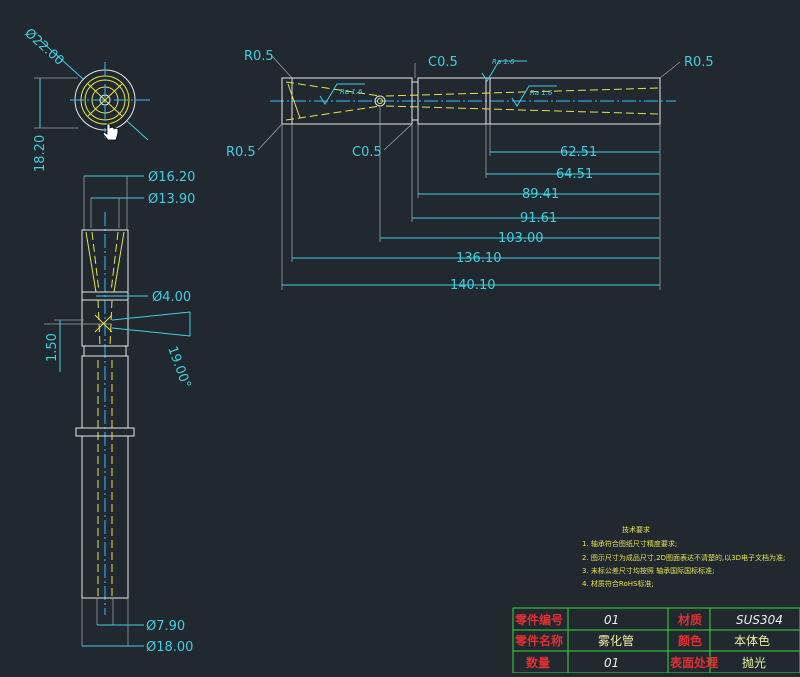 The height and width of the screenshot is (677, 800). What do you see at coordinates (541, 93) in the screenshot?
I see `roughness-ra-3: Ra 1.6` at bounding box center [541, 93].